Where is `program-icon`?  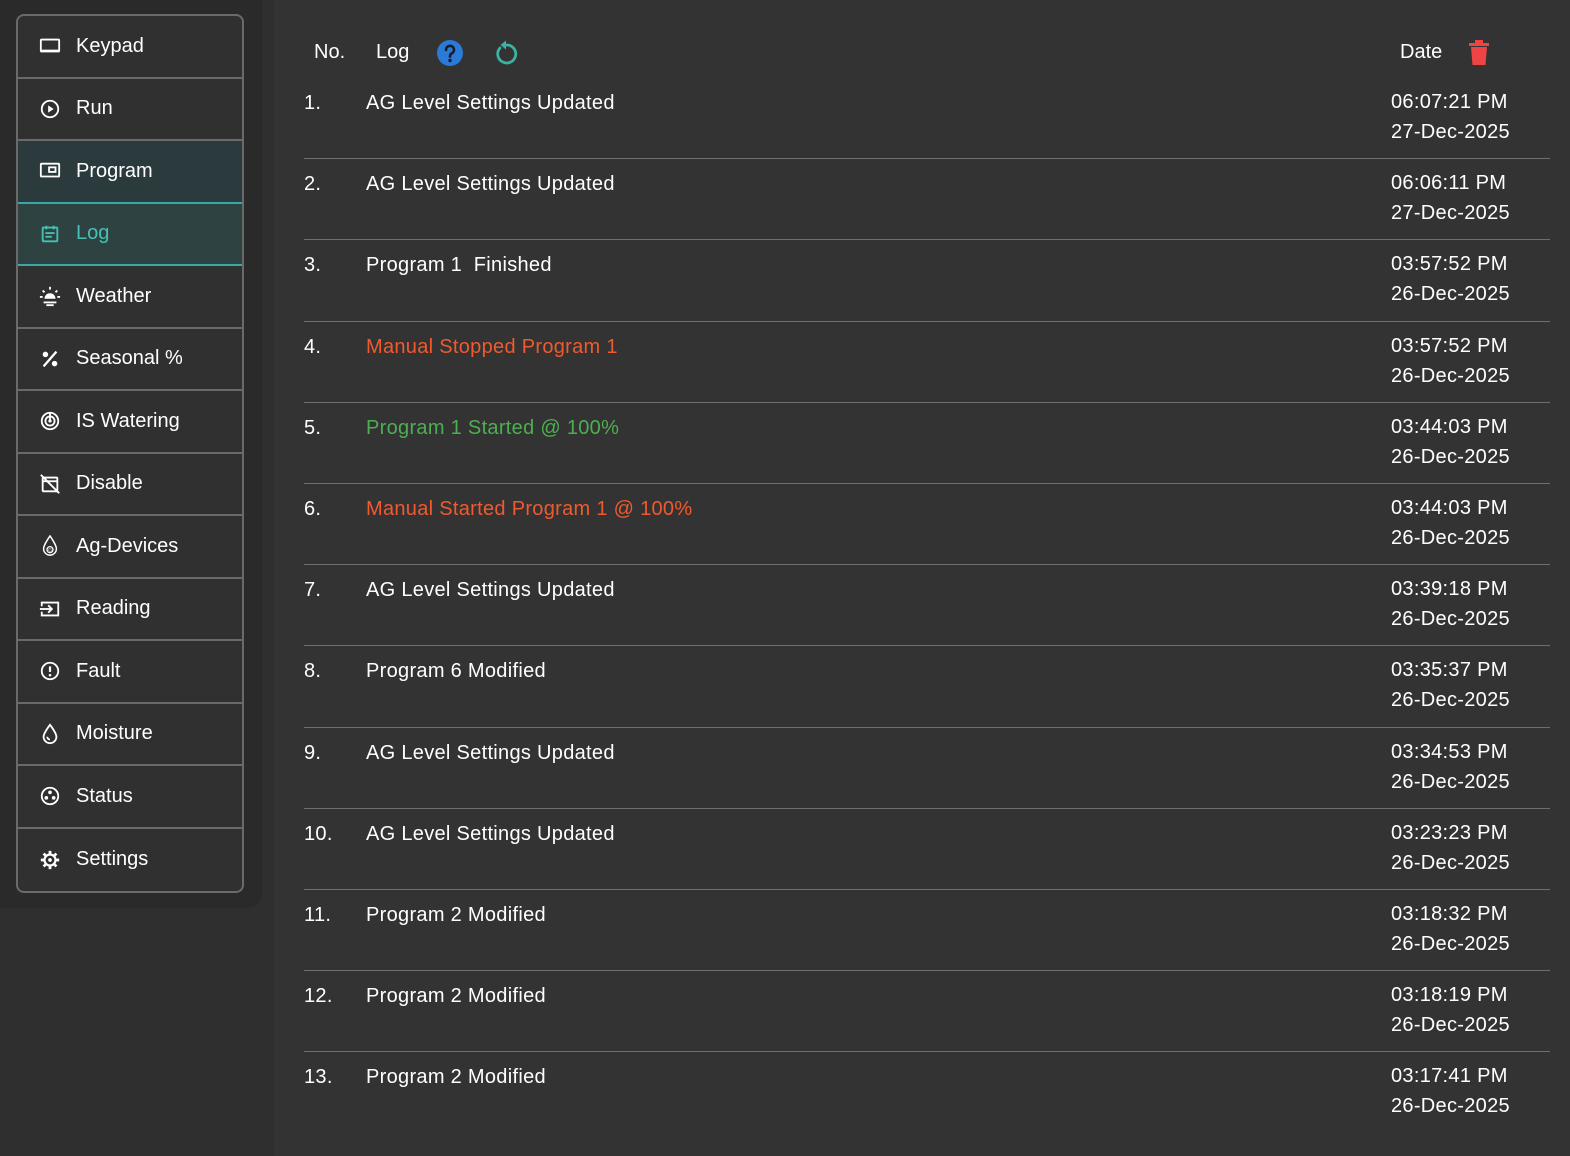
program-icon is located at coordinates (50, 171).